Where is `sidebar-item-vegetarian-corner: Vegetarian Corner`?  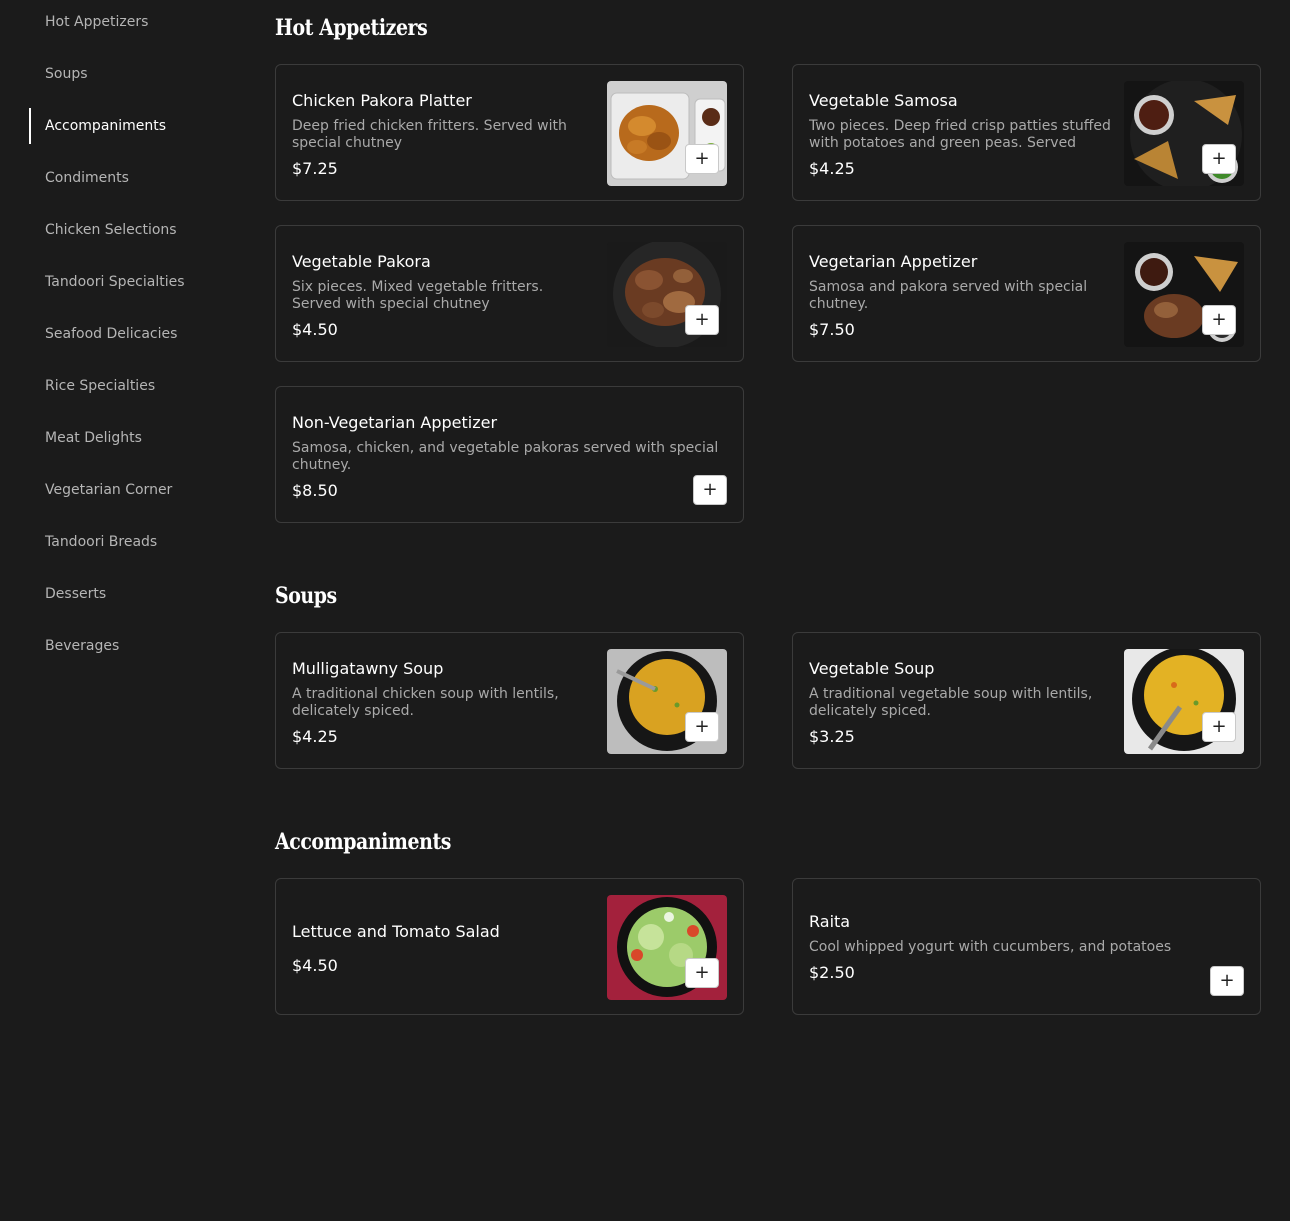 sidebar-item-vegetarian-corner: Vegetarian Corner is located at coordinates (108, 490).